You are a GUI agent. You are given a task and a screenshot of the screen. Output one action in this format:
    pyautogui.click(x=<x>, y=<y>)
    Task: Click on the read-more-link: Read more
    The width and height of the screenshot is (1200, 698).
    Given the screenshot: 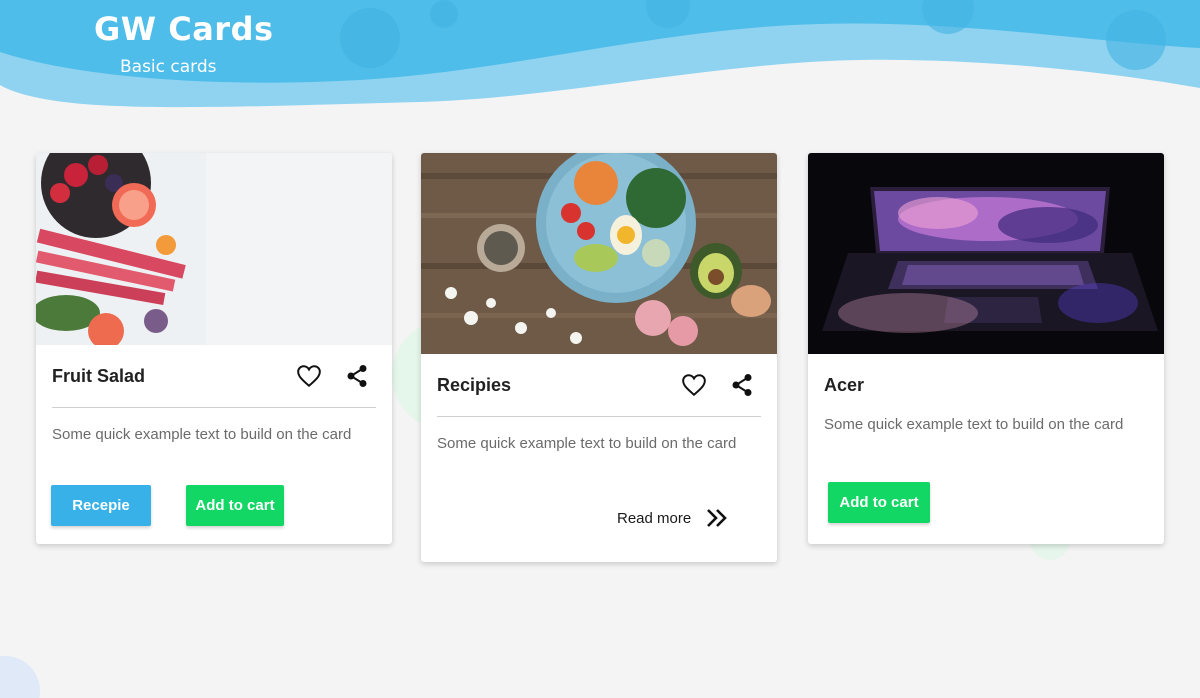 What is the action you would take?
    pyautogui.click(x=673, y=518)
    